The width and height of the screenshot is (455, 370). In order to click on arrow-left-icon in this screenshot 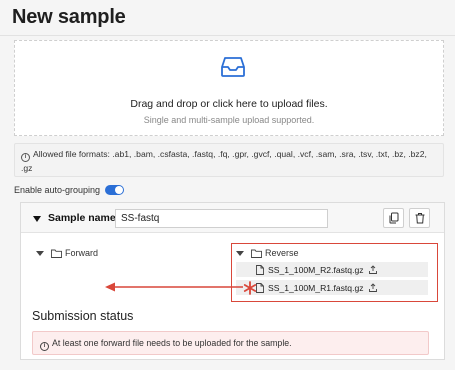, I will do `click(174, 287)`.